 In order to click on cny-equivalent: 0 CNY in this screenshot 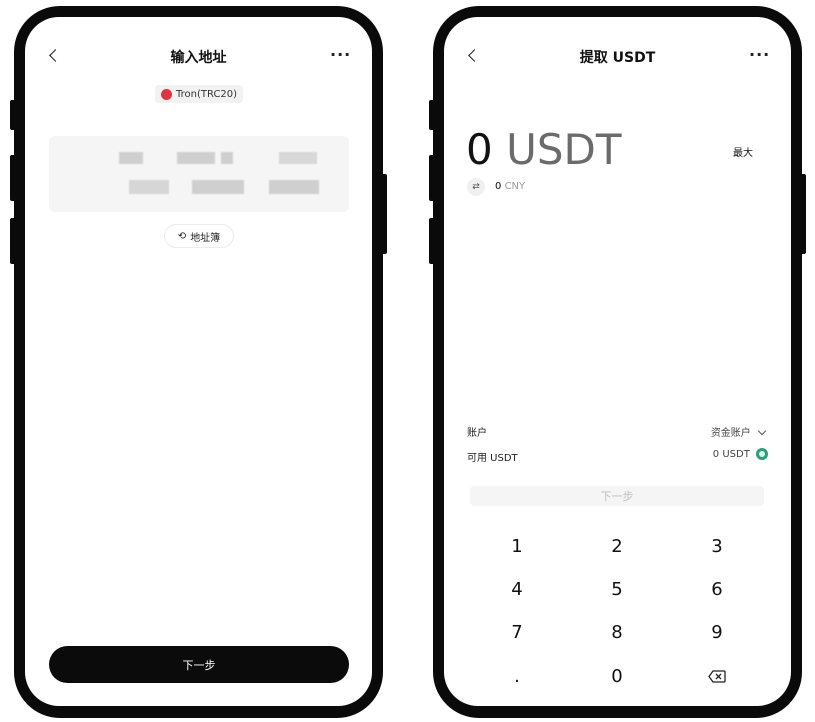, I will do `click(510, 186)`.